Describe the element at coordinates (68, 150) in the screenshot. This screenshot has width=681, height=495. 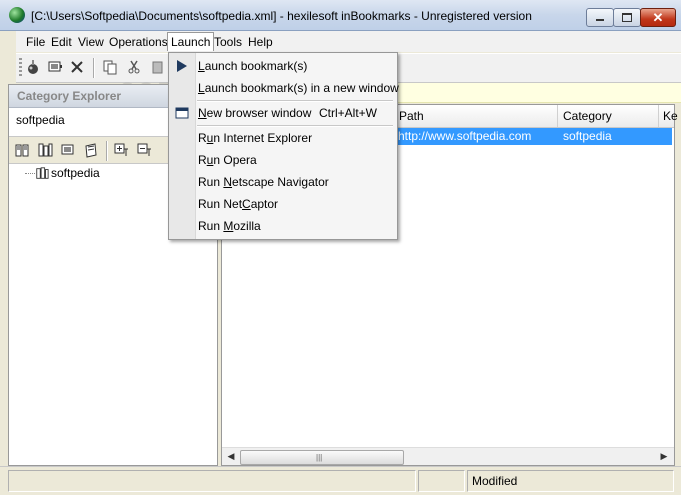
I see `category-properties-icon` at that location.